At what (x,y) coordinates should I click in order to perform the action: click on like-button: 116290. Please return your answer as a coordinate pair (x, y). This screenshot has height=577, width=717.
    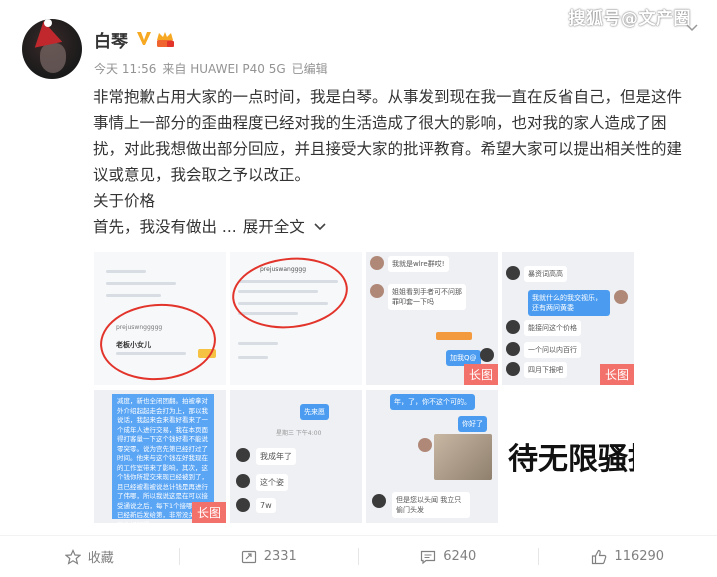
    Looking at the image, I should click on (628, 556).